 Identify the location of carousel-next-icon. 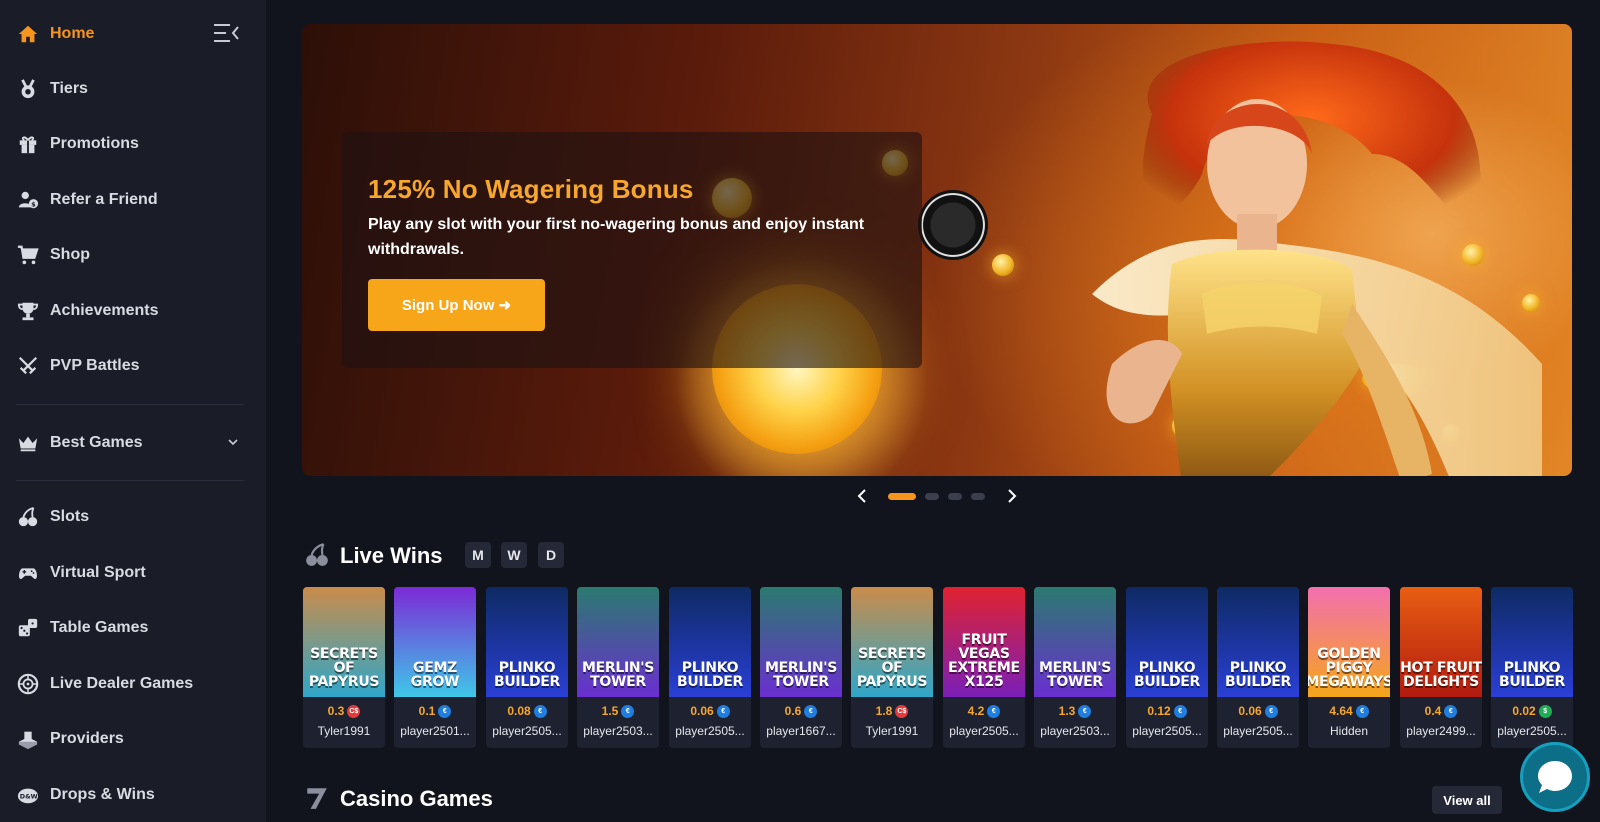
(1012, 496).